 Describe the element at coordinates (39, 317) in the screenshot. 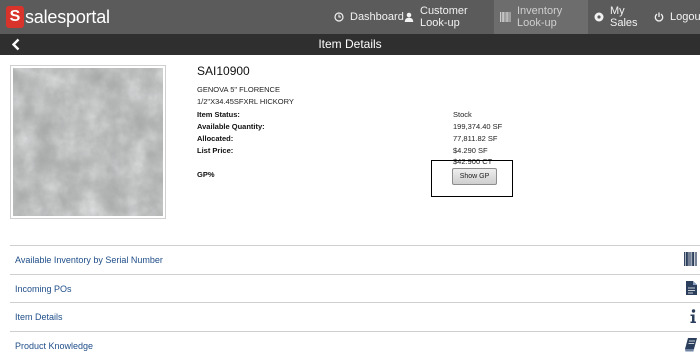

I see `section-label: Item Details` at that location.